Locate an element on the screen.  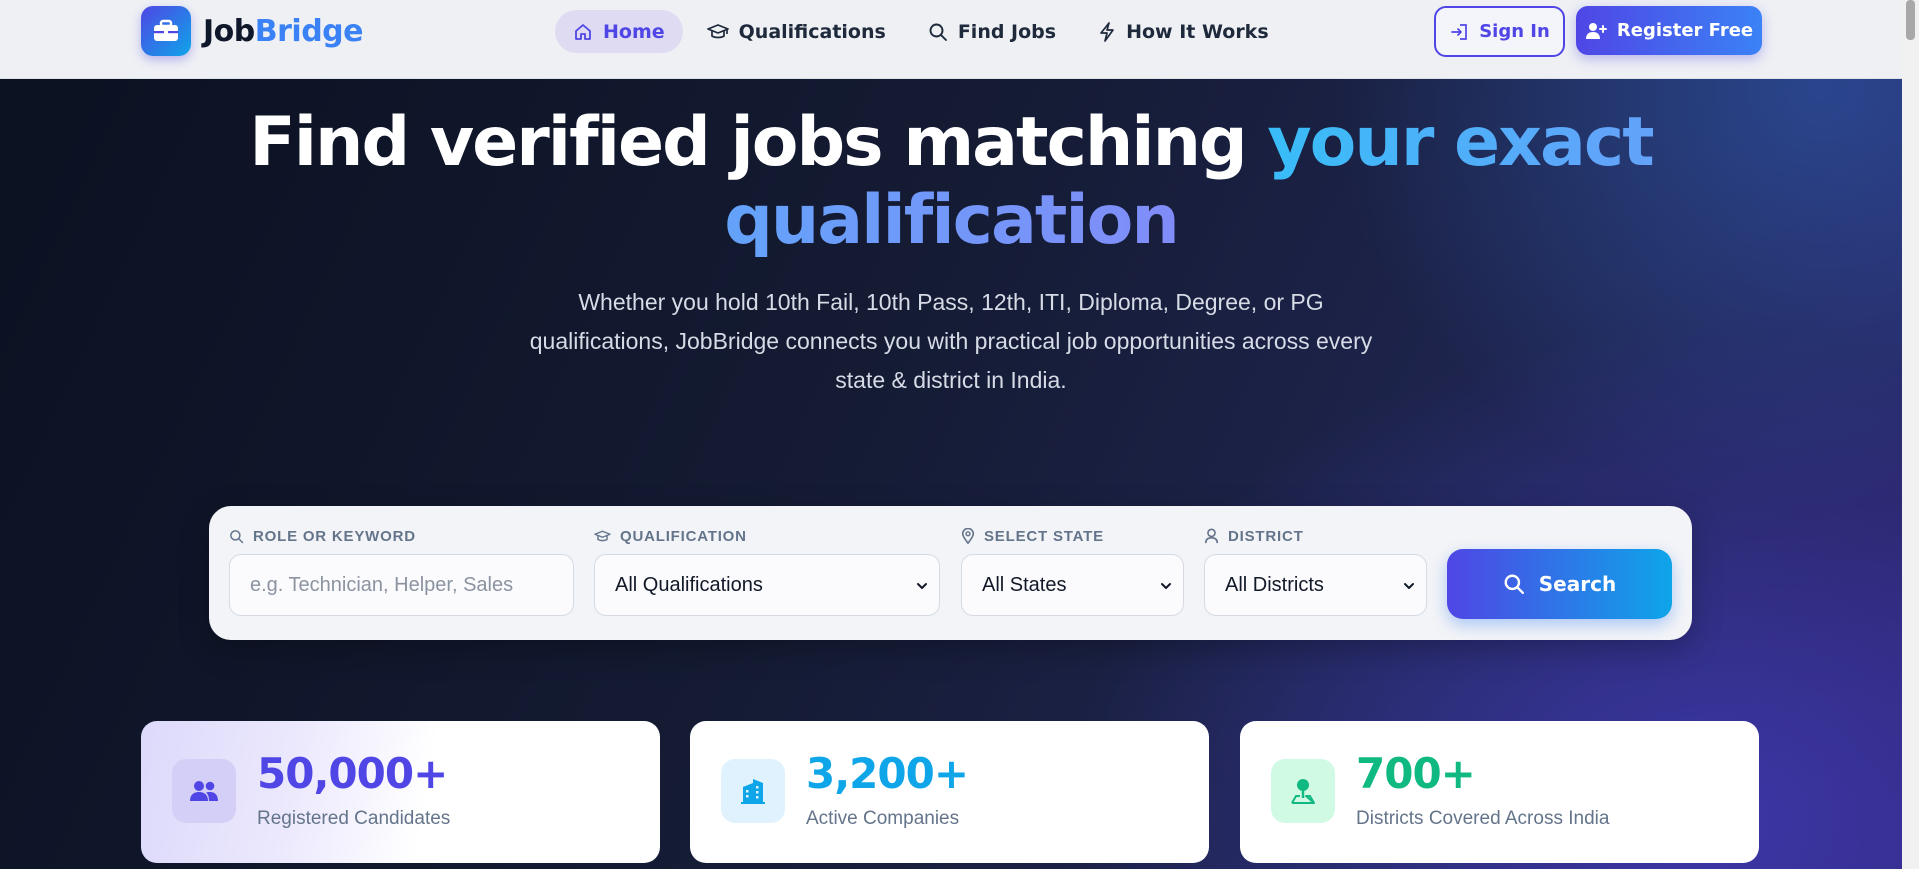
stat-value: 3,200+ is located at coordinates (887, 773).